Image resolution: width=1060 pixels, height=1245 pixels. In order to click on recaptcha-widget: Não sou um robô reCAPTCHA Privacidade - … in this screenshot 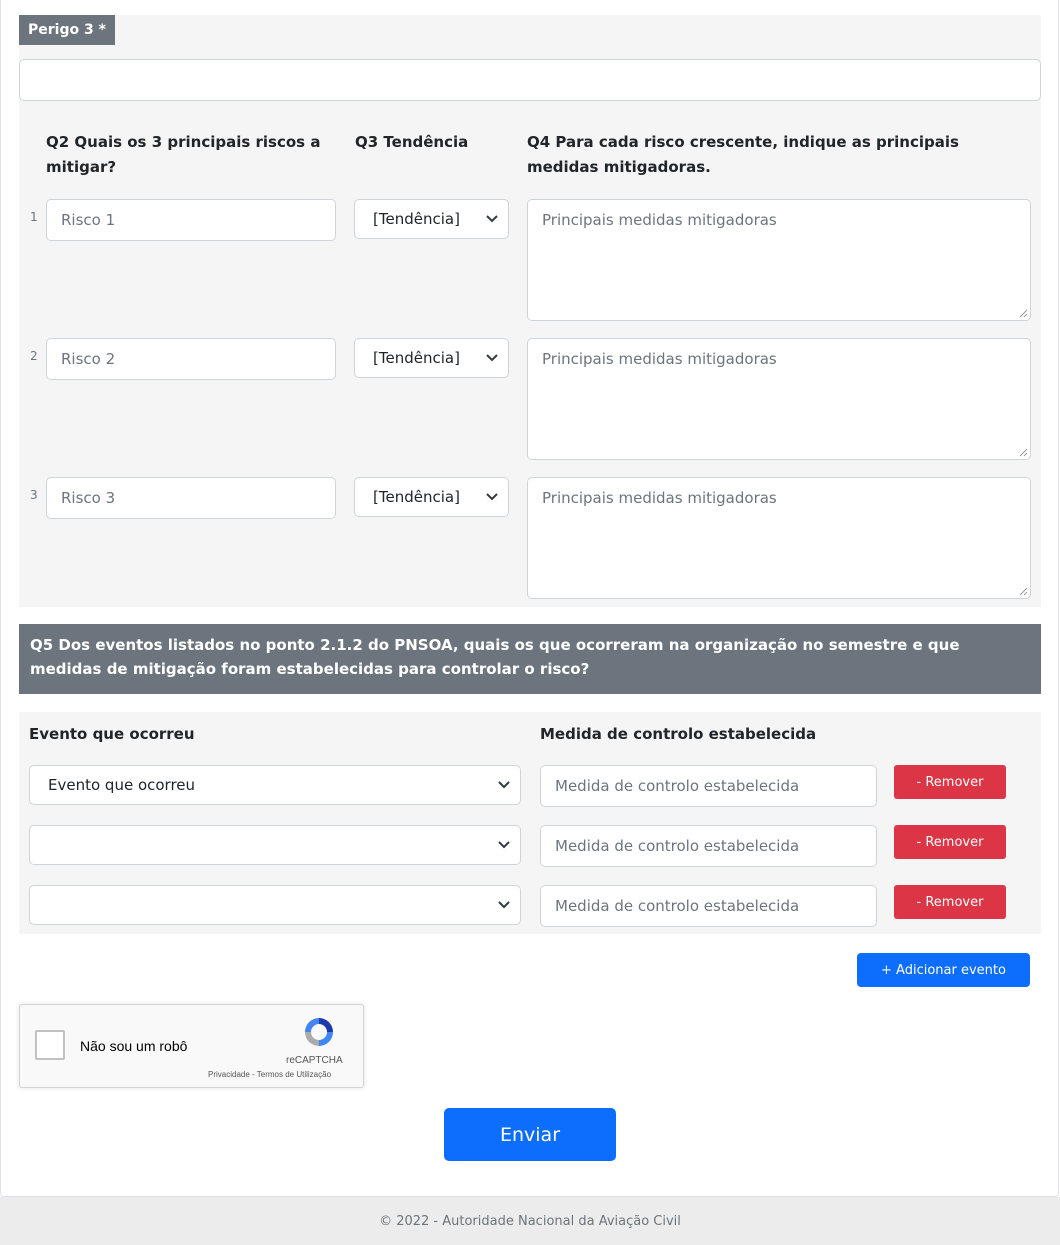, I will do `click(191, 1046)`.